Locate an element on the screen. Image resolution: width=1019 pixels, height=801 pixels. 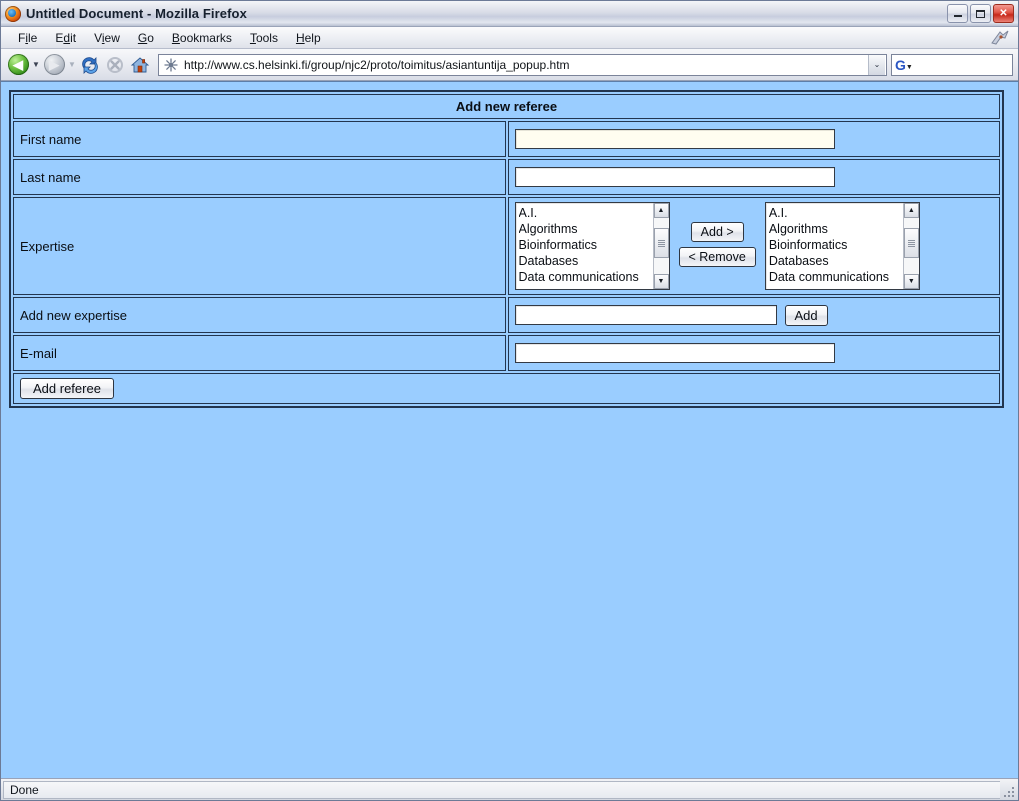
menu-item-edit: Edit is located at coordinates (65, 38).